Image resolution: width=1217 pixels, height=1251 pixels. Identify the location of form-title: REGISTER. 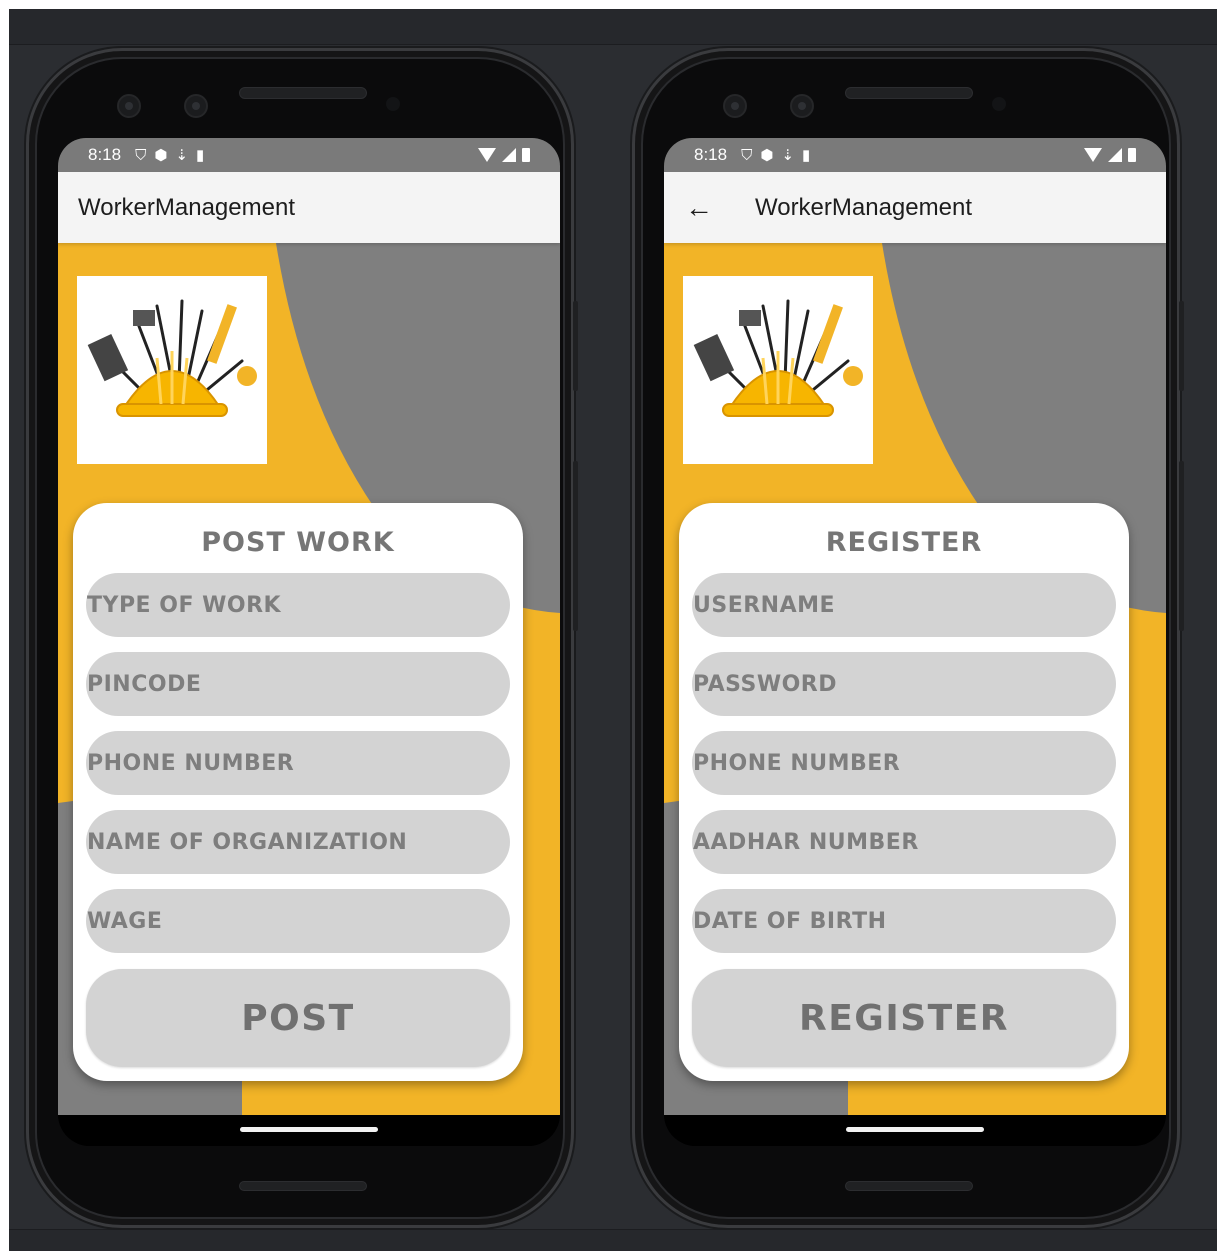
(904, 542).